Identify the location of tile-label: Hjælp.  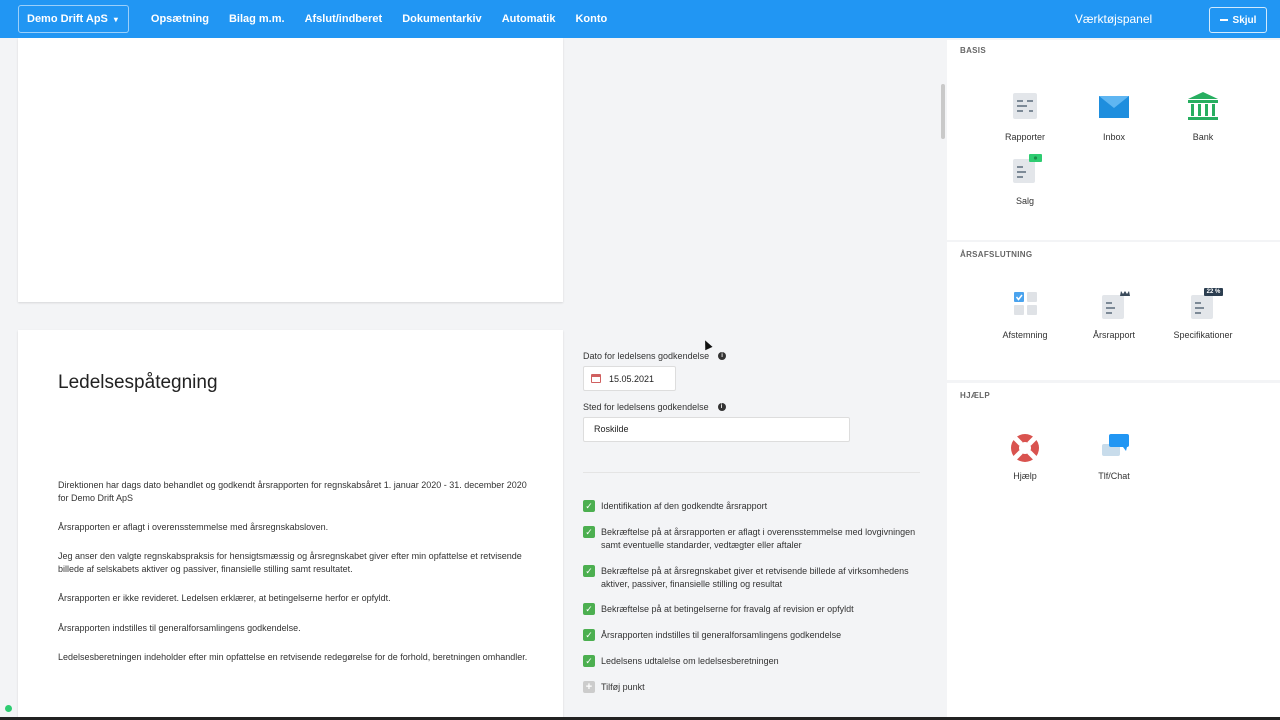
(1025, 476).